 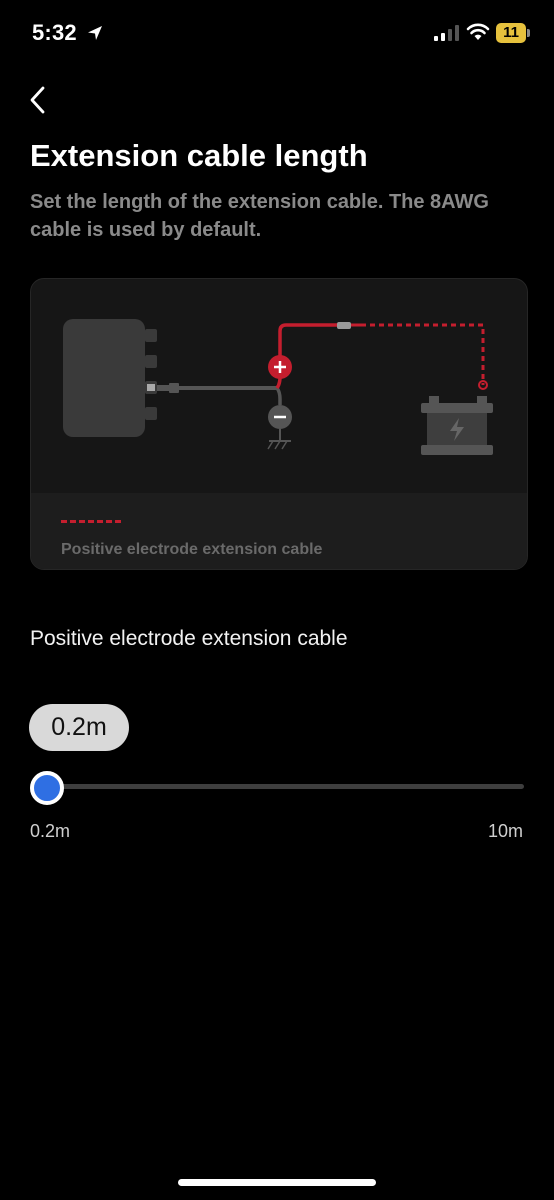 What do you see at coordinates (446, 33) in the screenshot?
I see `cellular-signal-icon` at bounding box center [446, 33].